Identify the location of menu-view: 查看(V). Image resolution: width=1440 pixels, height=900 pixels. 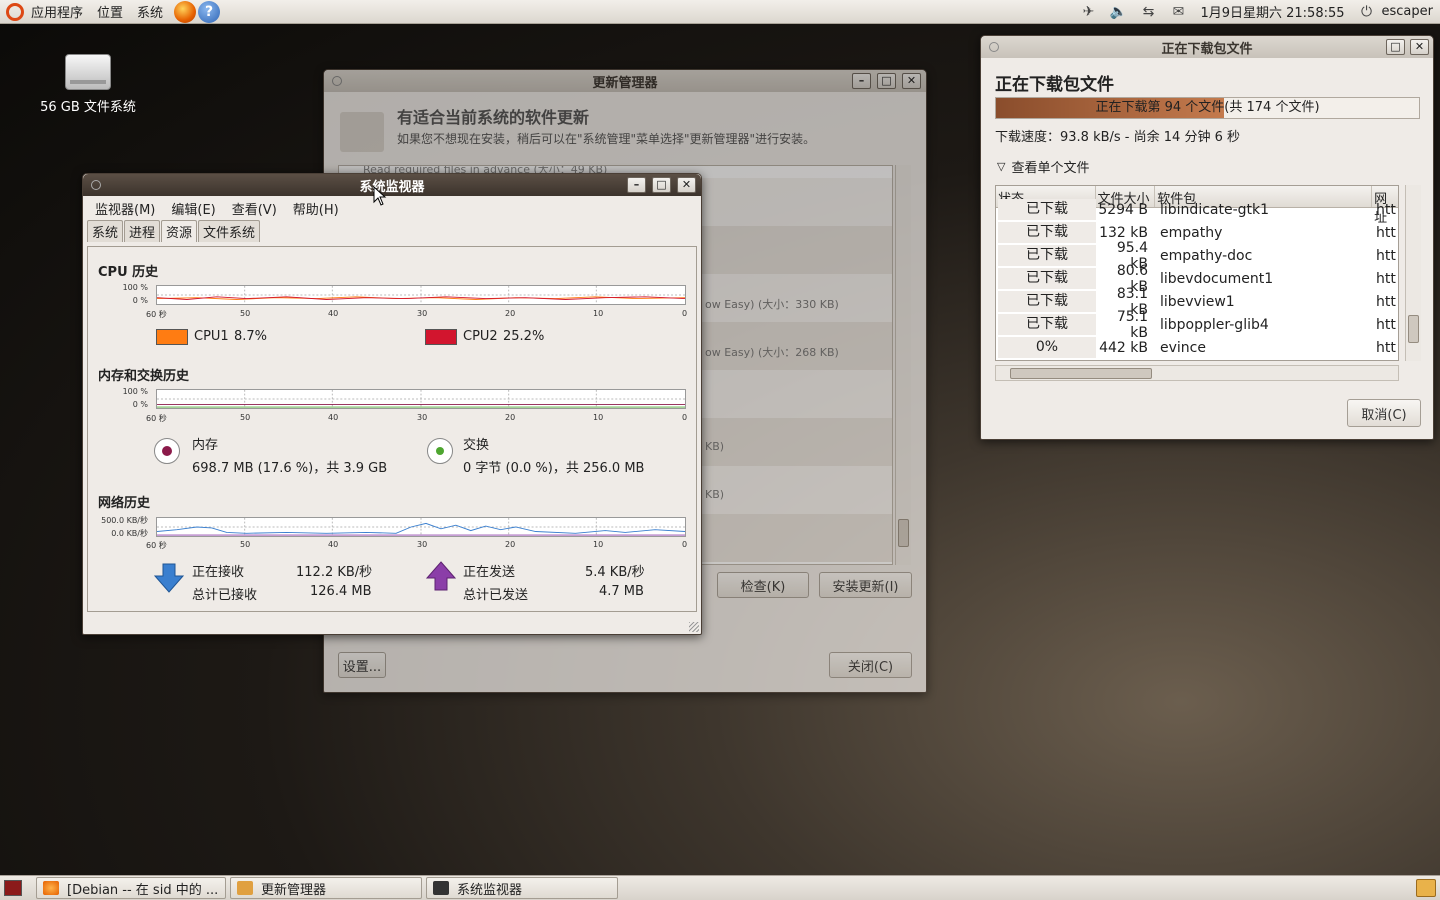
(254, 208).